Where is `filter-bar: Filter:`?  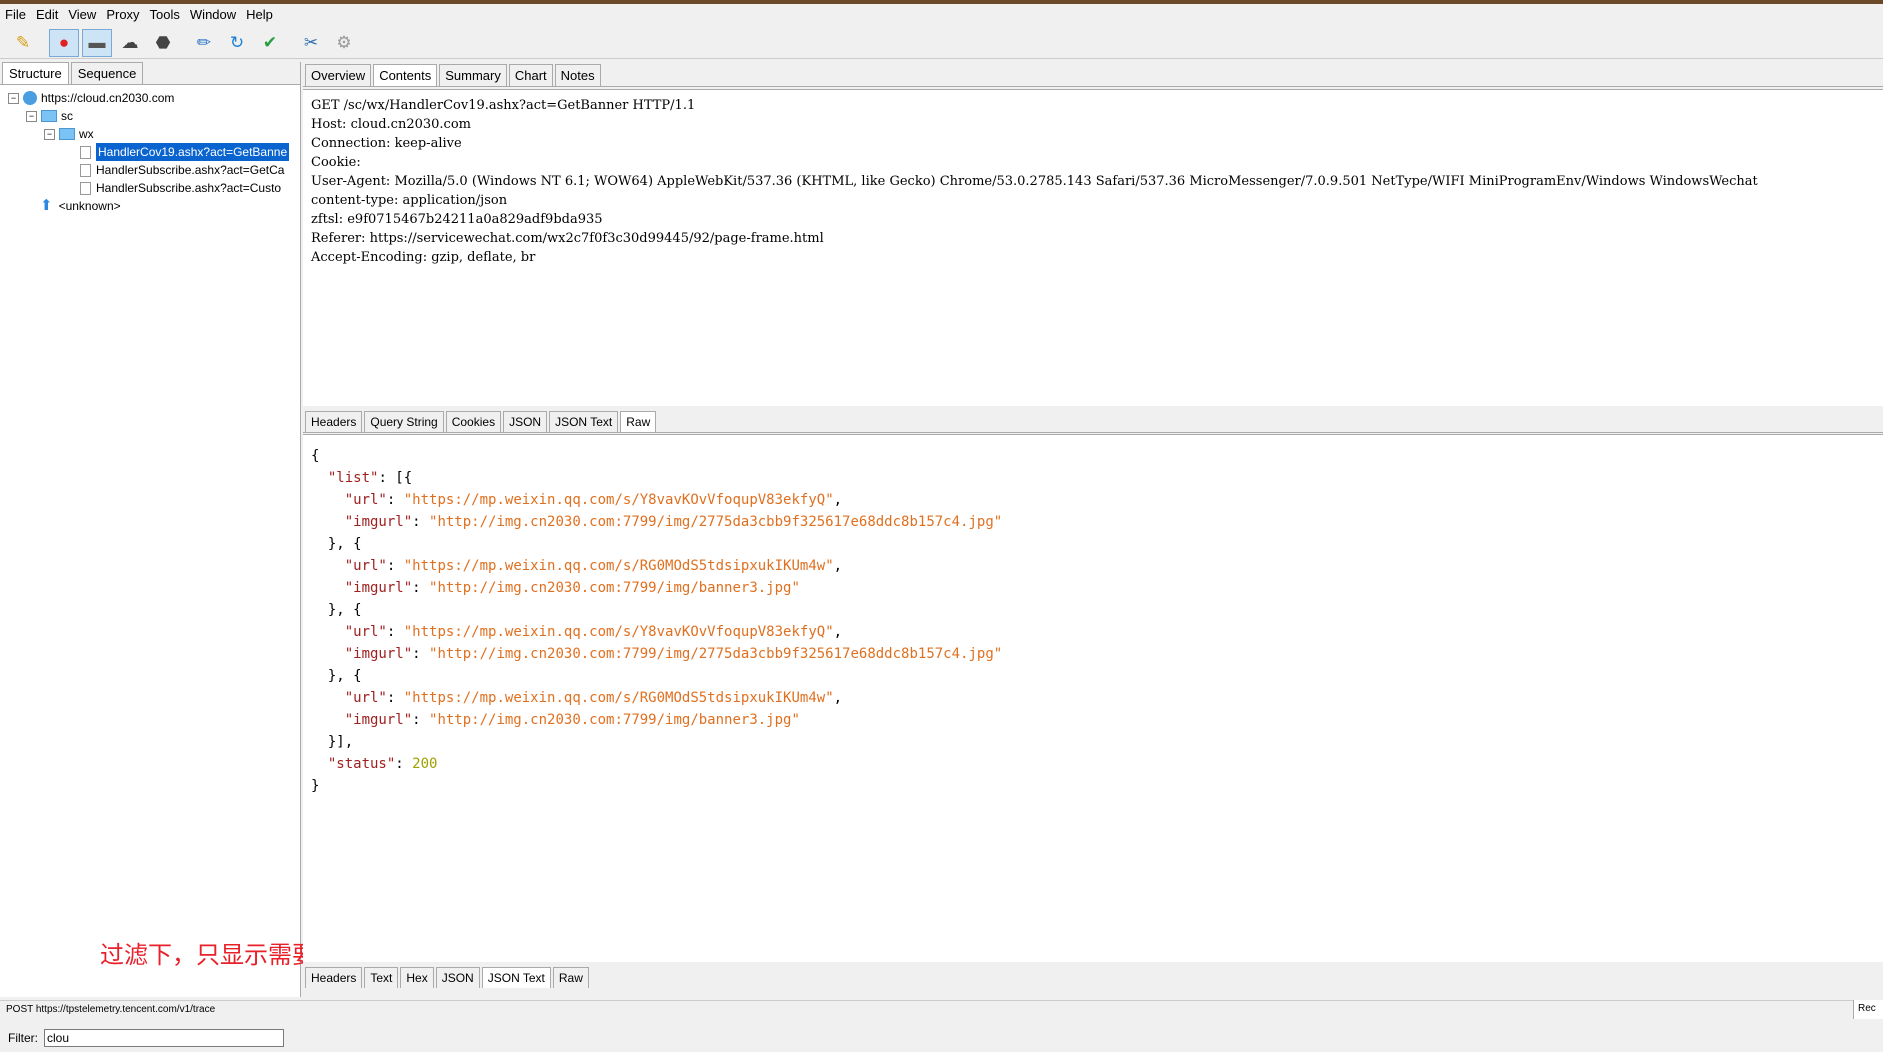
filter-bar: Filter: is located at coordinates (150, 1038).